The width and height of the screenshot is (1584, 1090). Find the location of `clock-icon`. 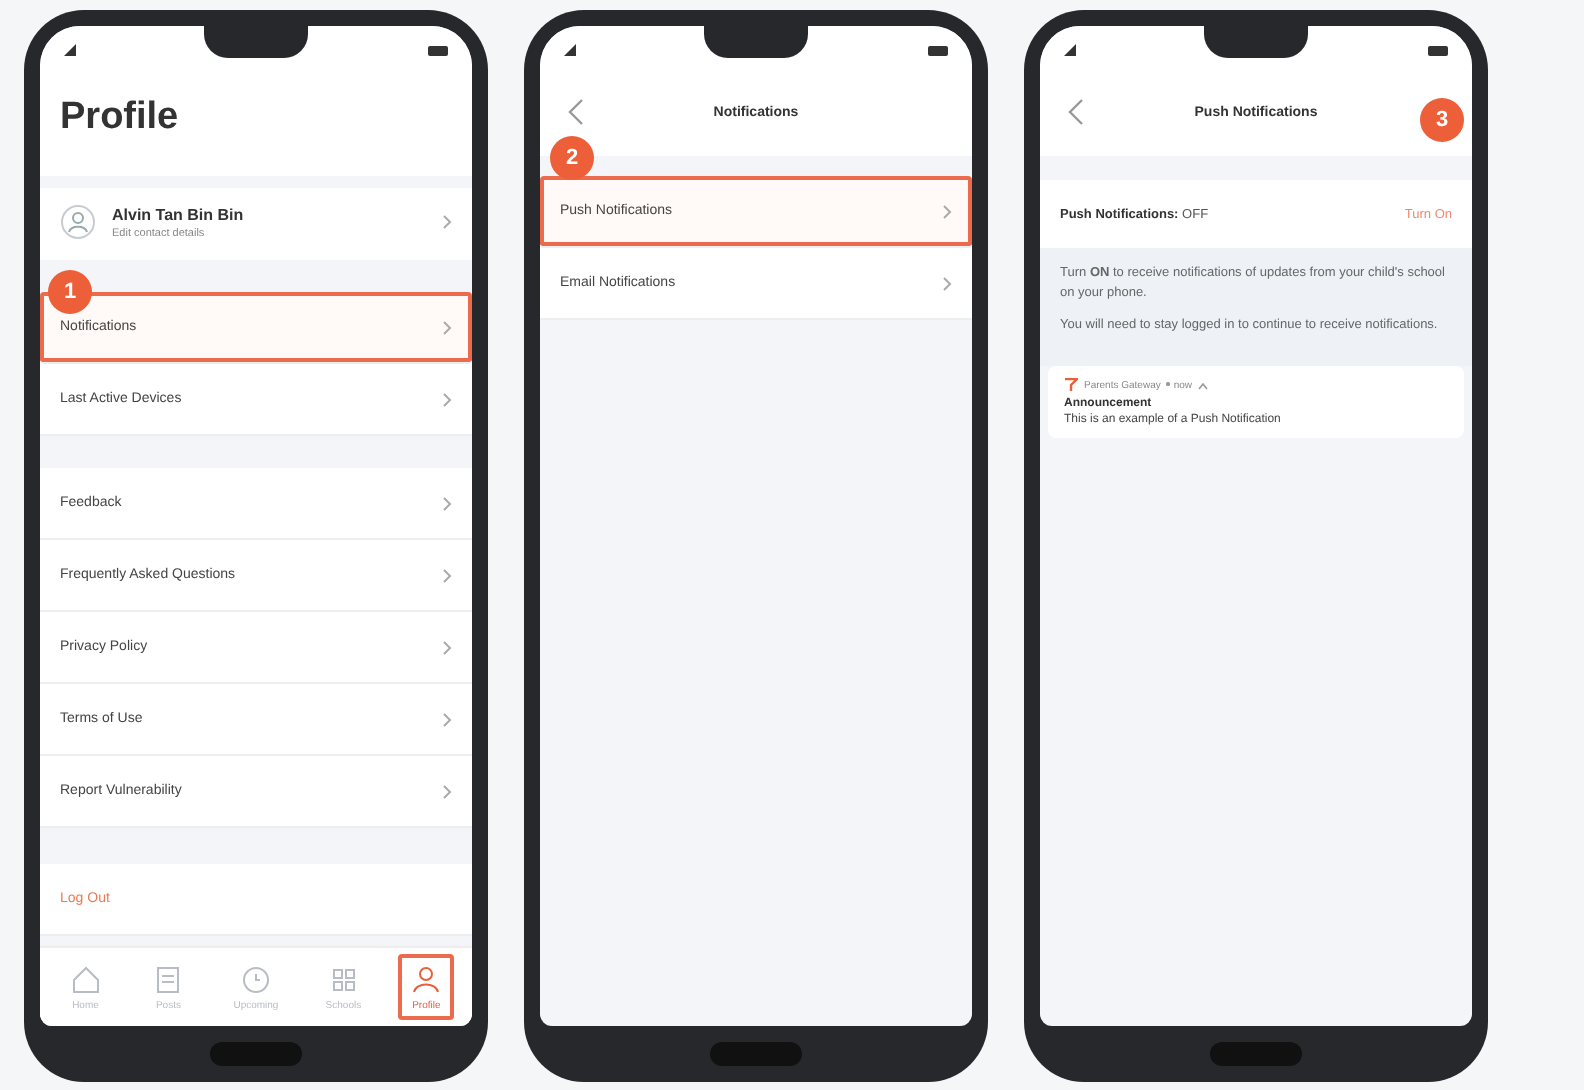

clock-icon is located at coordinates (255, 980).